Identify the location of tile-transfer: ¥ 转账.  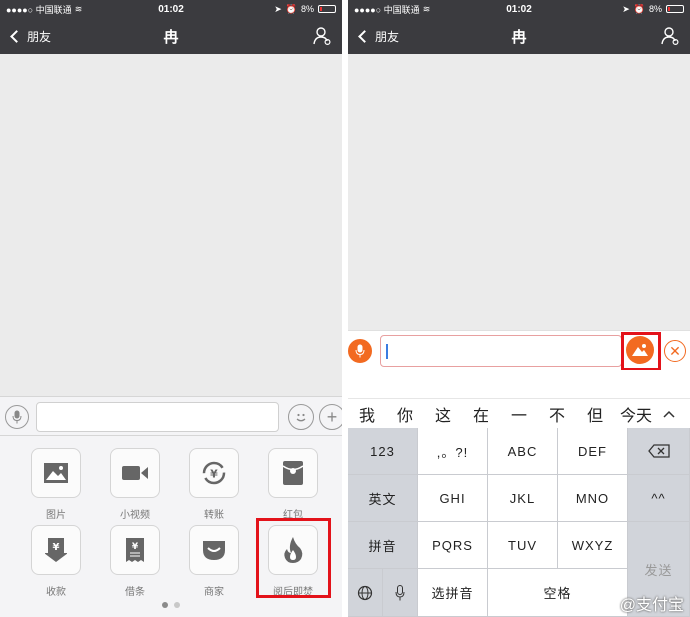
(214, 484).